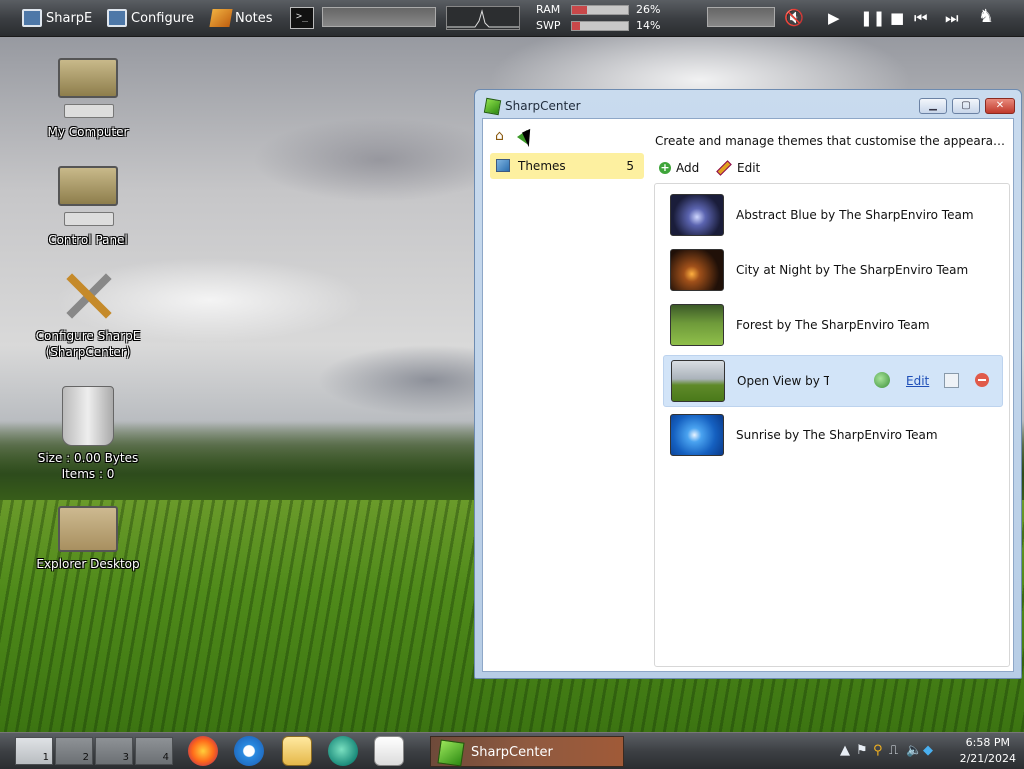 The height and width of the screenshot is (769, 1024). Describe the element at coordinates (88, 132) in the screenshot. I see `my-computer-label: My Computer` at that location.